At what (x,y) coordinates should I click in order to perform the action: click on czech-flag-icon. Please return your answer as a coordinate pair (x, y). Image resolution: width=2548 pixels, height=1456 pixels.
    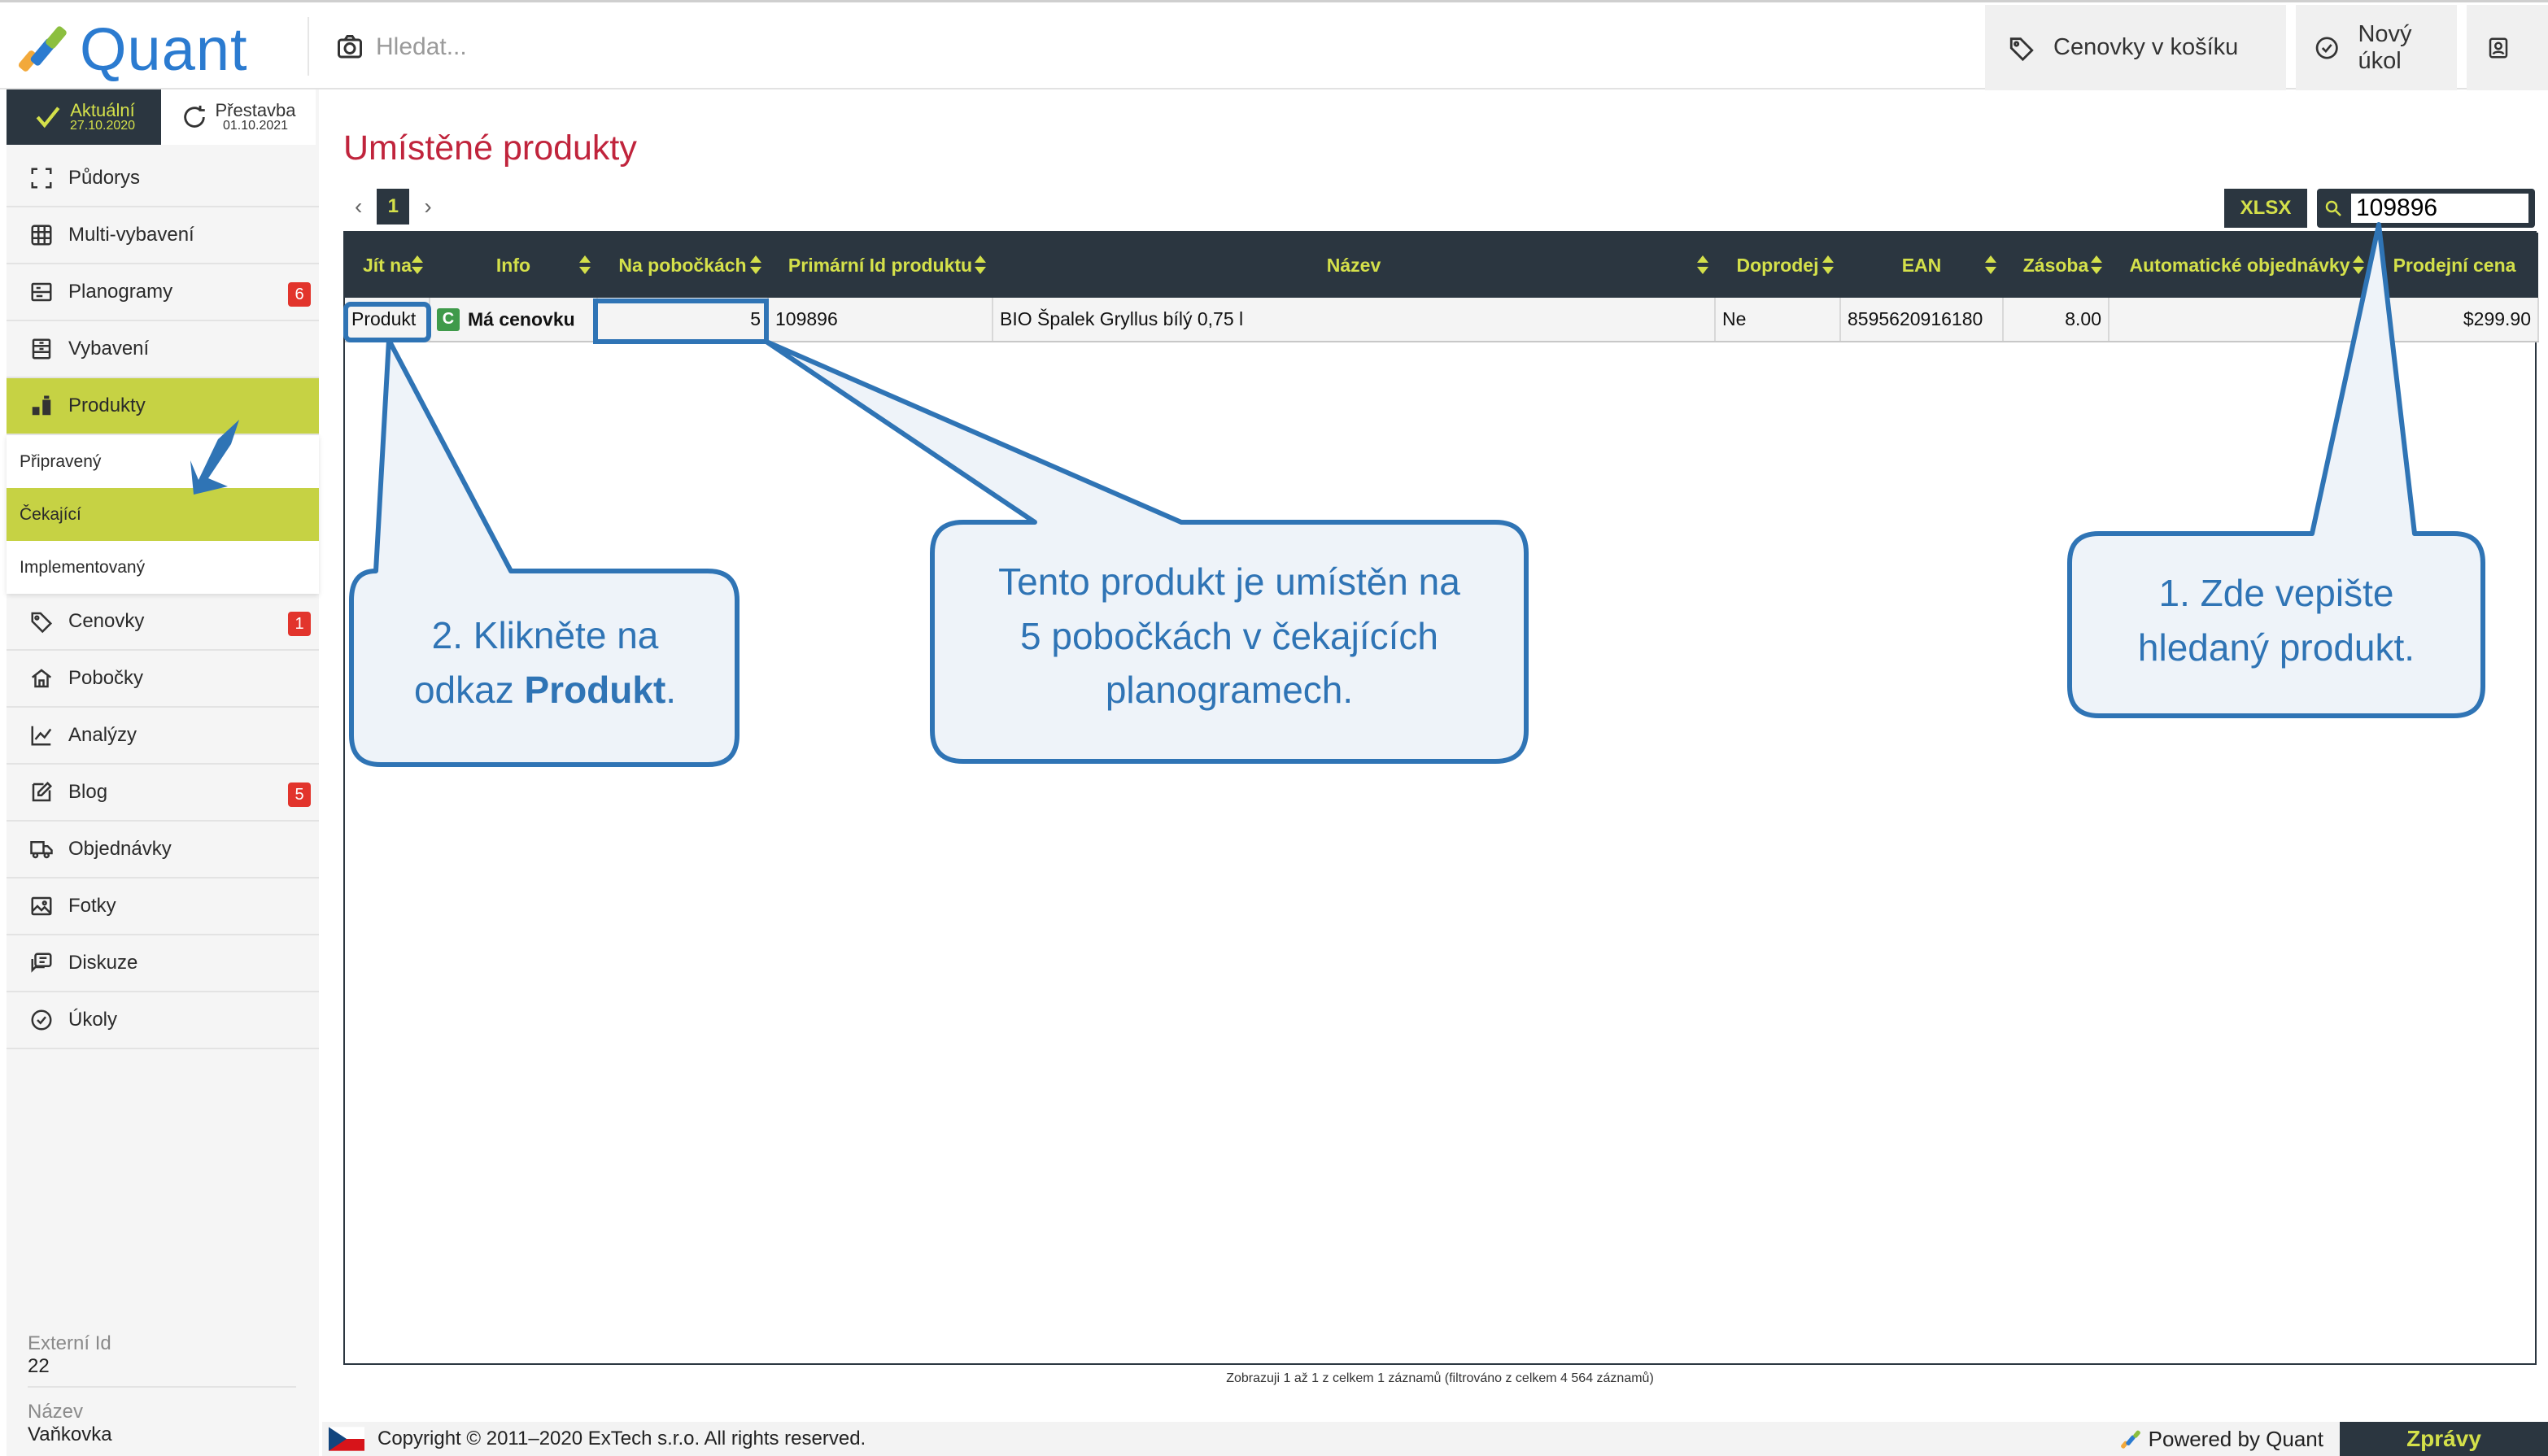
    Looking at the image, I should click on (346, 1439).